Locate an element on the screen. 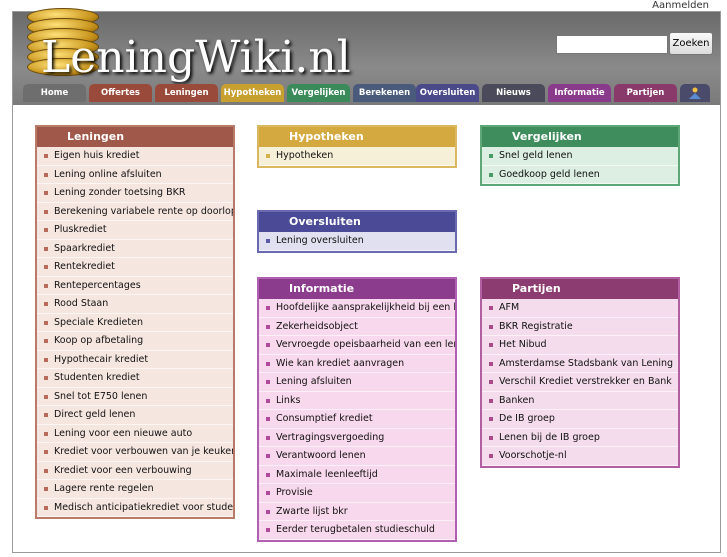 The image size is (727, 557). list-item-leningen: Spaarkrediet is located at coordinates (135, 248).